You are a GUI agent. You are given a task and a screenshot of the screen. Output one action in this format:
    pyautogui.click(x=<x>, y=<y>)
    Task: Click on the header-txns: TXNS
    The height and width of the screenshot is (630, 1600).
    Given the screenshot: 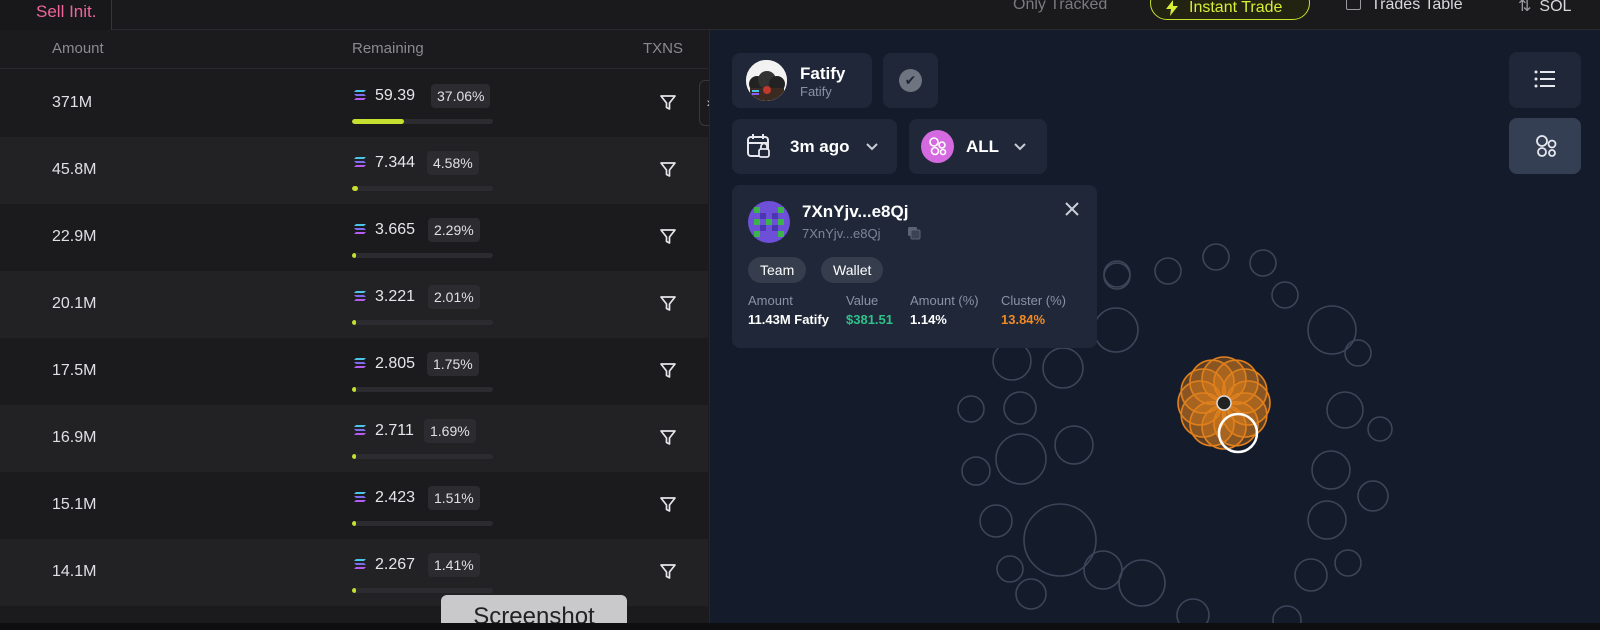 What is the action you would take?
    pyautogui.click(x=663, y=48)
    